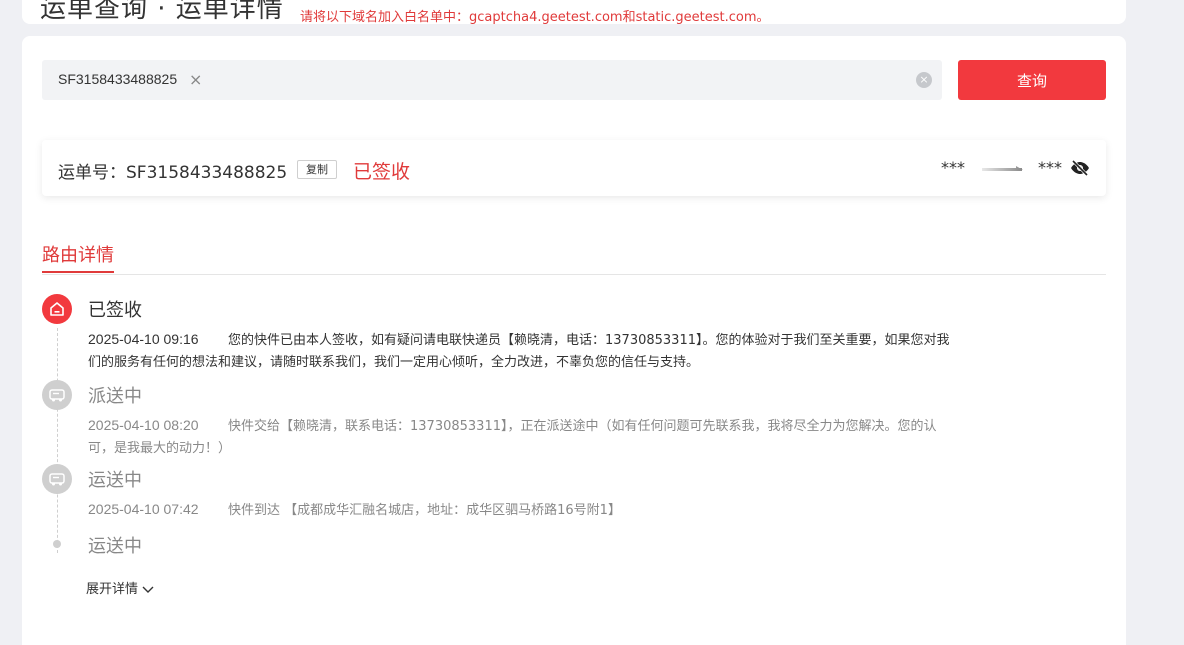 This screenshot has width=1184, height=645. What do you see at coordinates (1050, 167) in the screenshot?
I see `route-destination: ***` at bounding box center [1050, 167].